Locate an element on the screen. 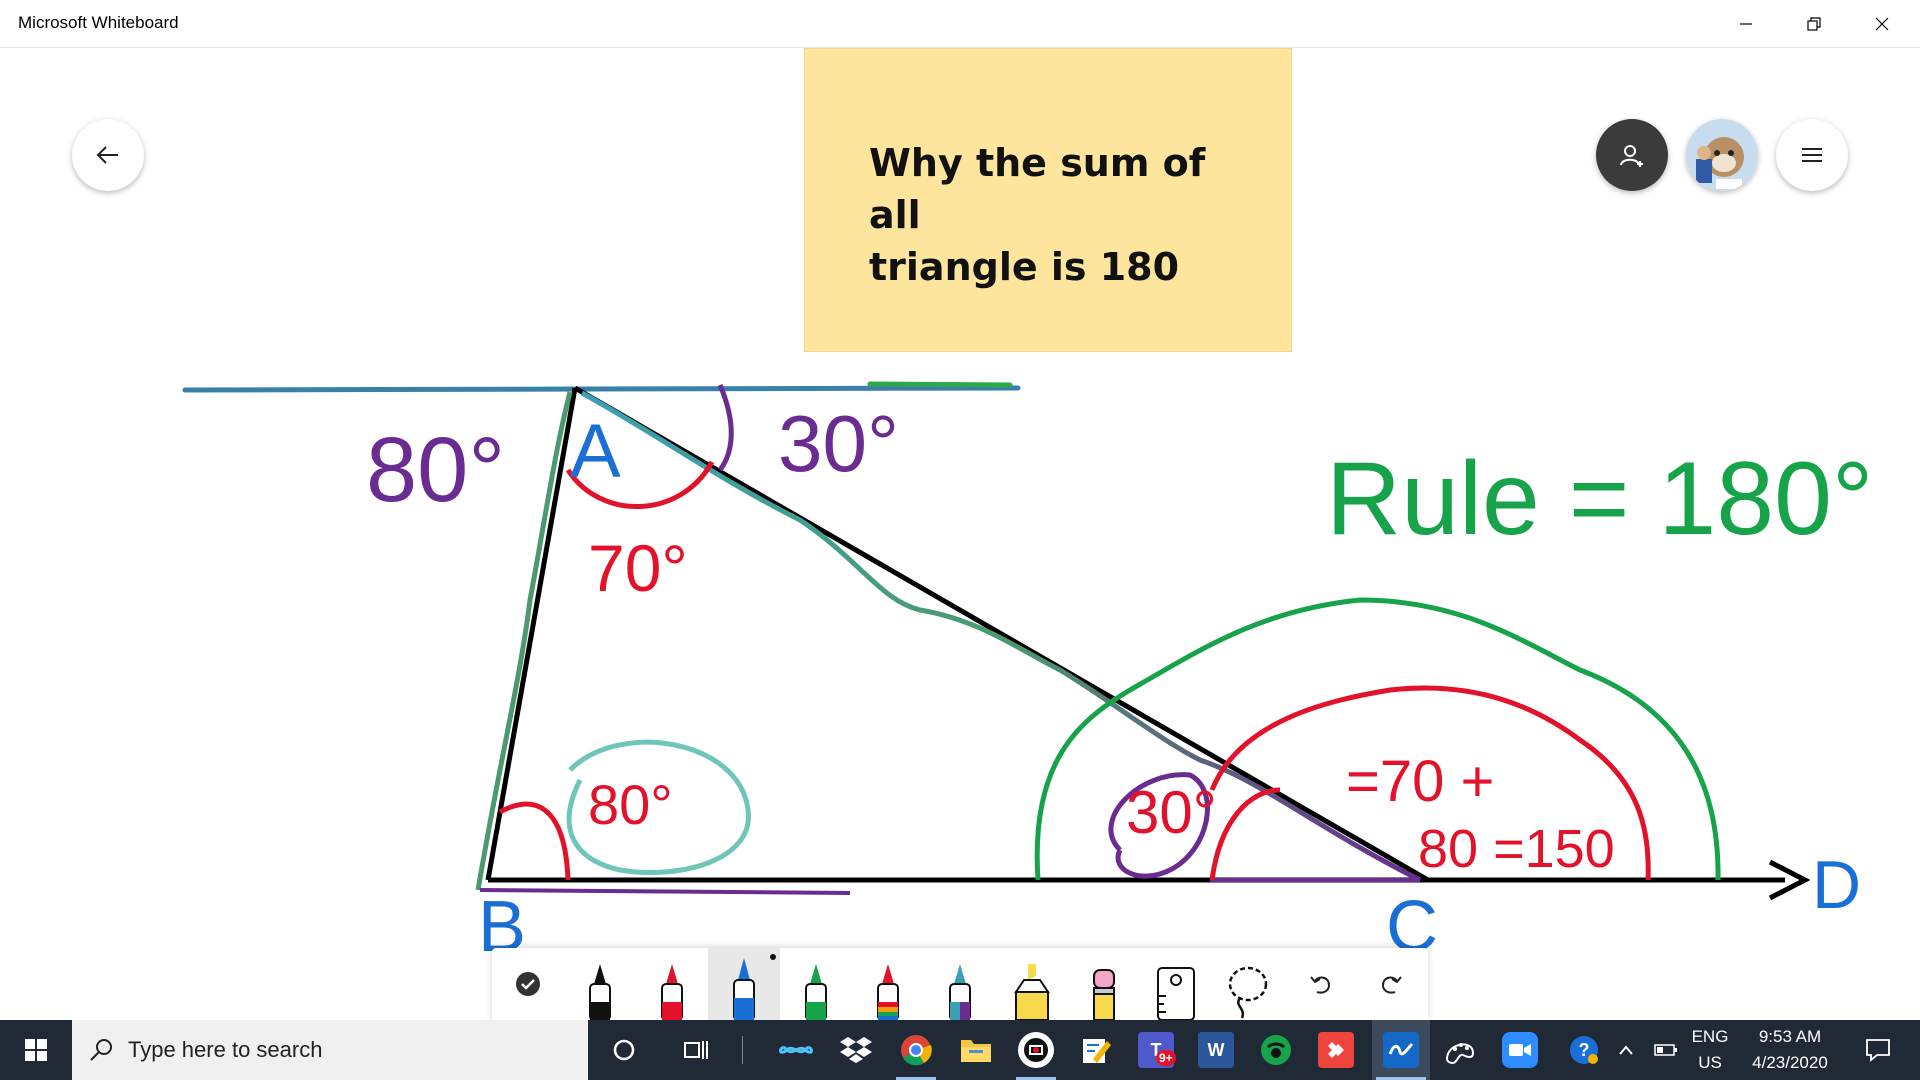  back-button is located at coordinates (108, 155).